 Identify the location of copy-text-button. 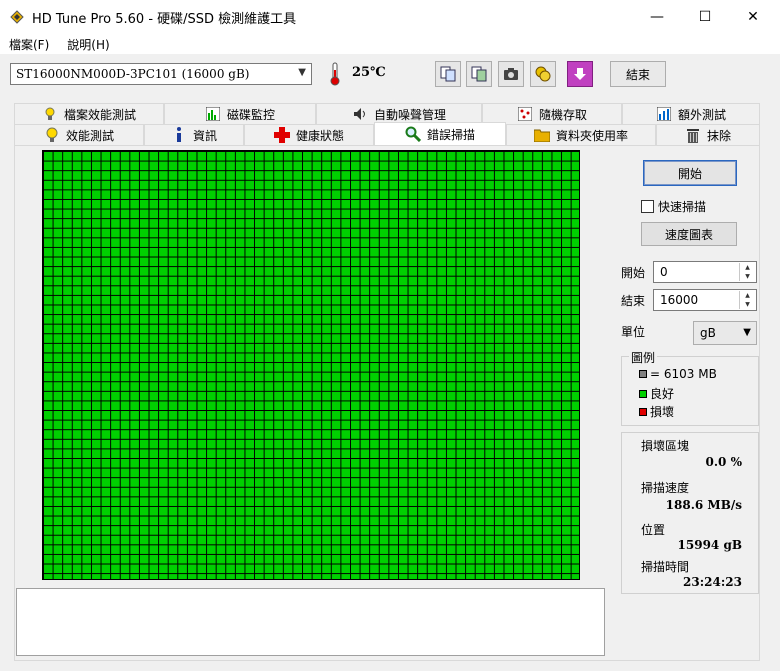
(448, 74).